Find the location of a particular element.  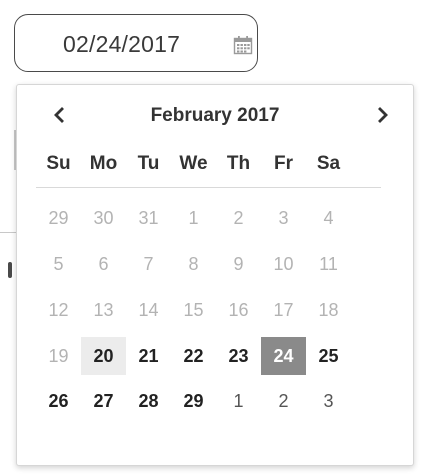

day-cell: 22 is located at coordinates (193, 356).